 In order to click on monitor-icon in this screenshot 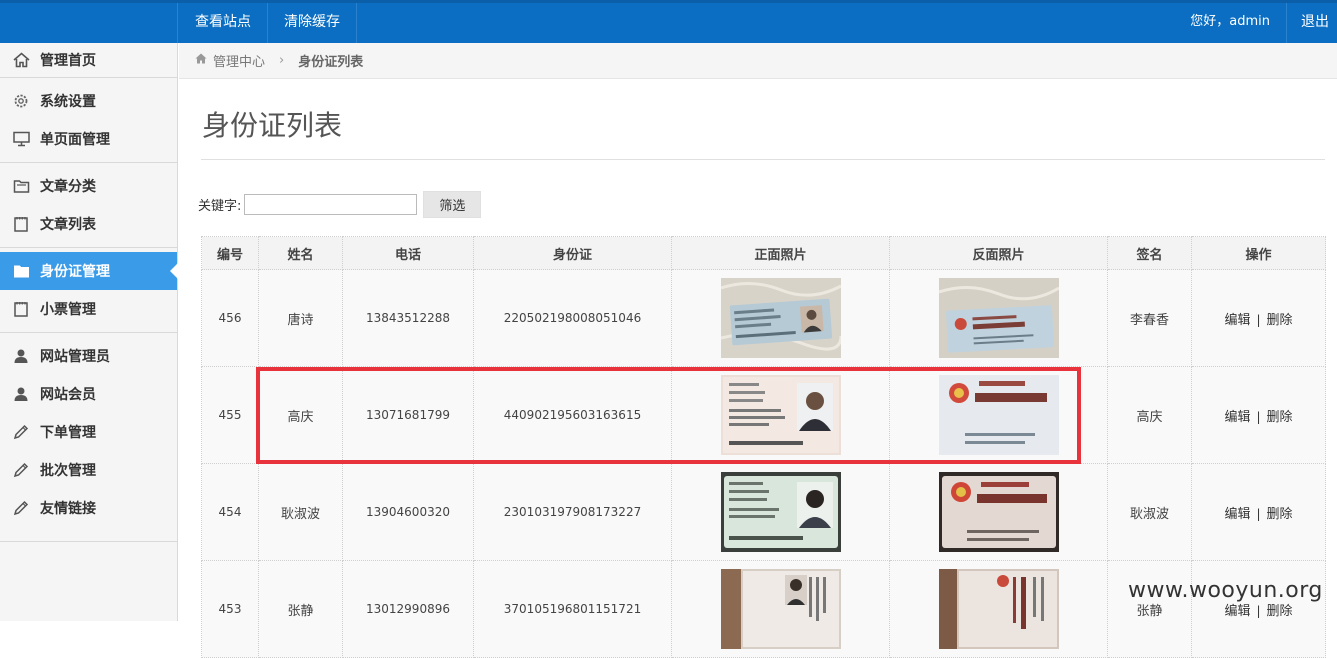, I will do `click(21, 139)`.